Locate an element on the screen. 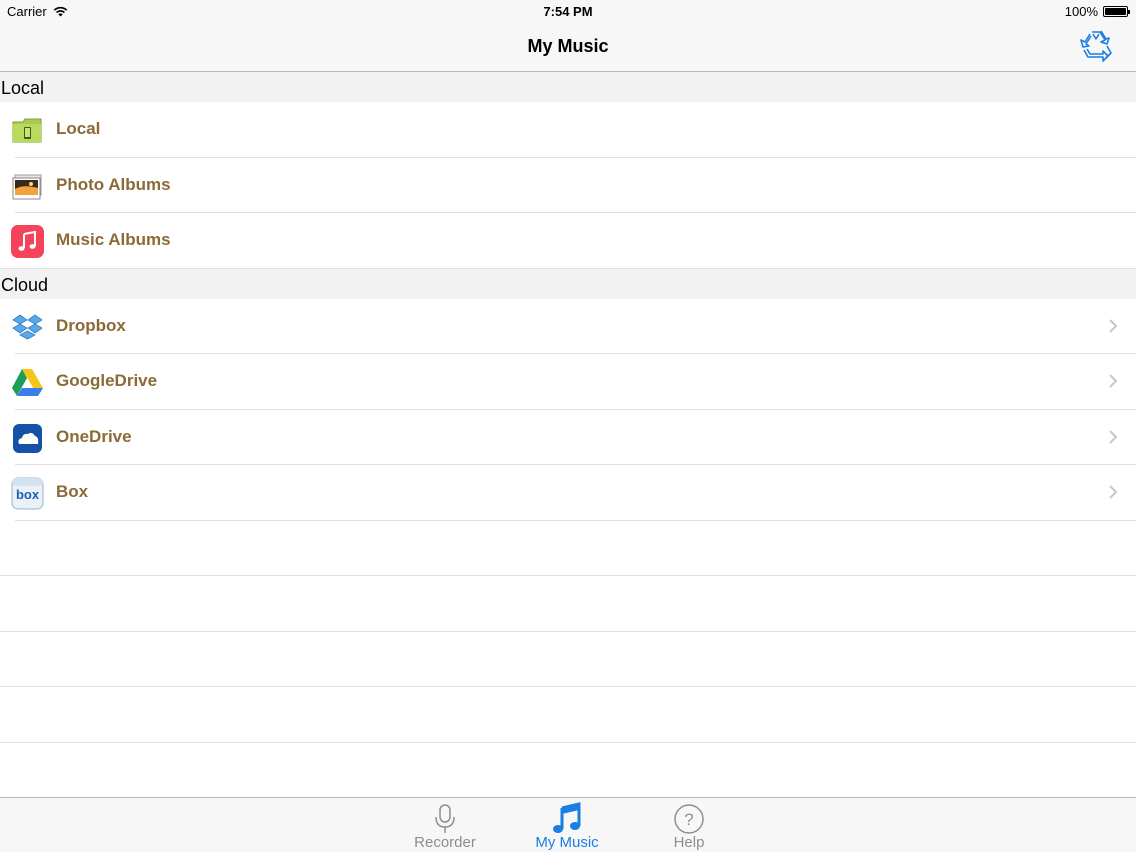 The width and height of the screenshot is (1136, 852). recycle-button is located at coordinates (1096, 46).